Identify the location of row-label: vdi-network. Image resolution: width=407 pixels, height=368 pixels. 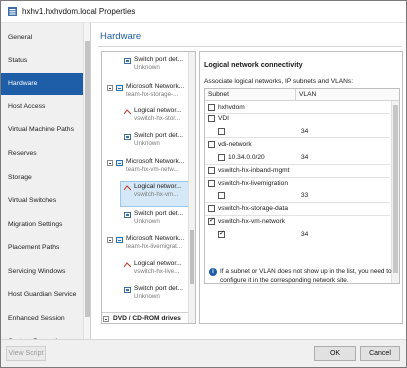
(235, 144).